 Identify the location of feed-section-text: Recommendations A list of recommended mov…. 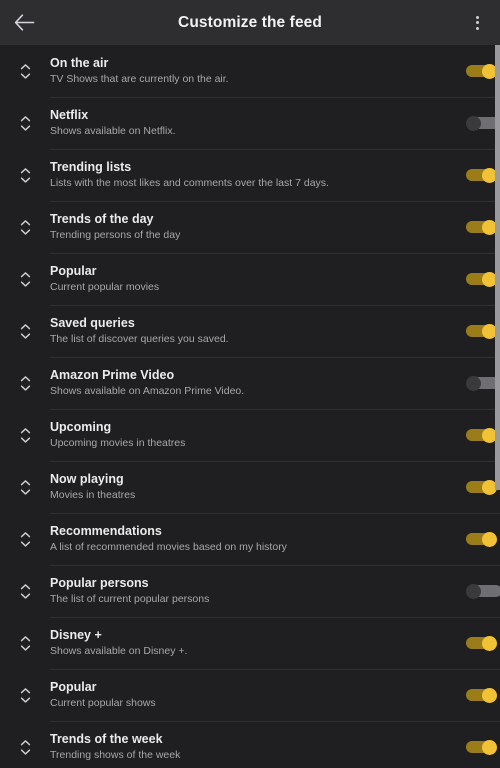
(258, 539).